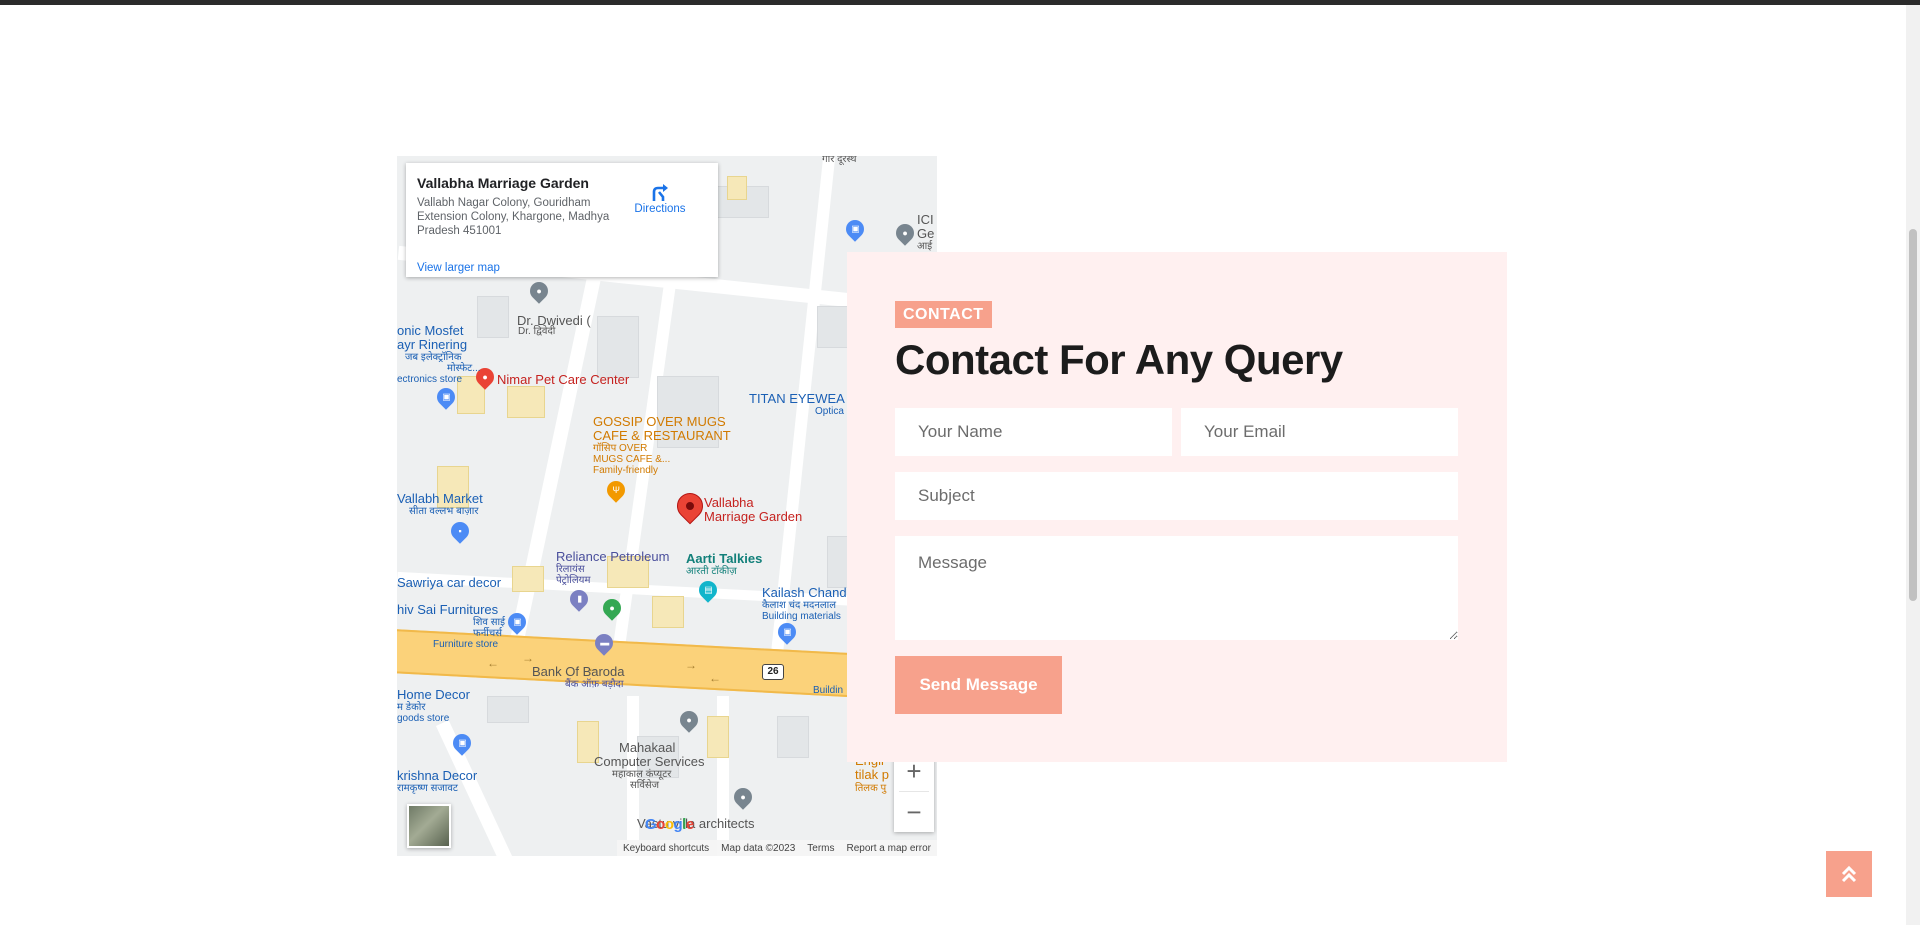  Describe the element at coordinates (423, 718) in the screenshot. I see `map-label: goods store` at that location.